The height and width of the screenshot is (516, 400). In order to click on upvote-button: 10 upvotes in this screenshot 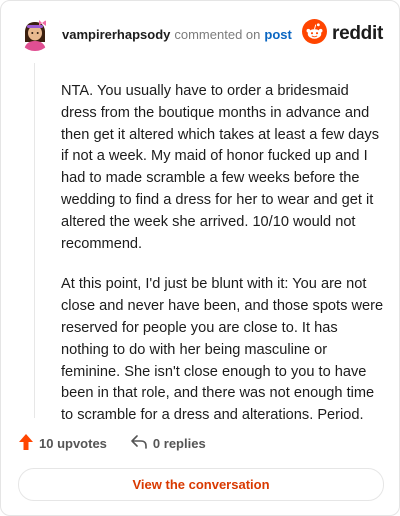, I will do `click(63, 443)`.